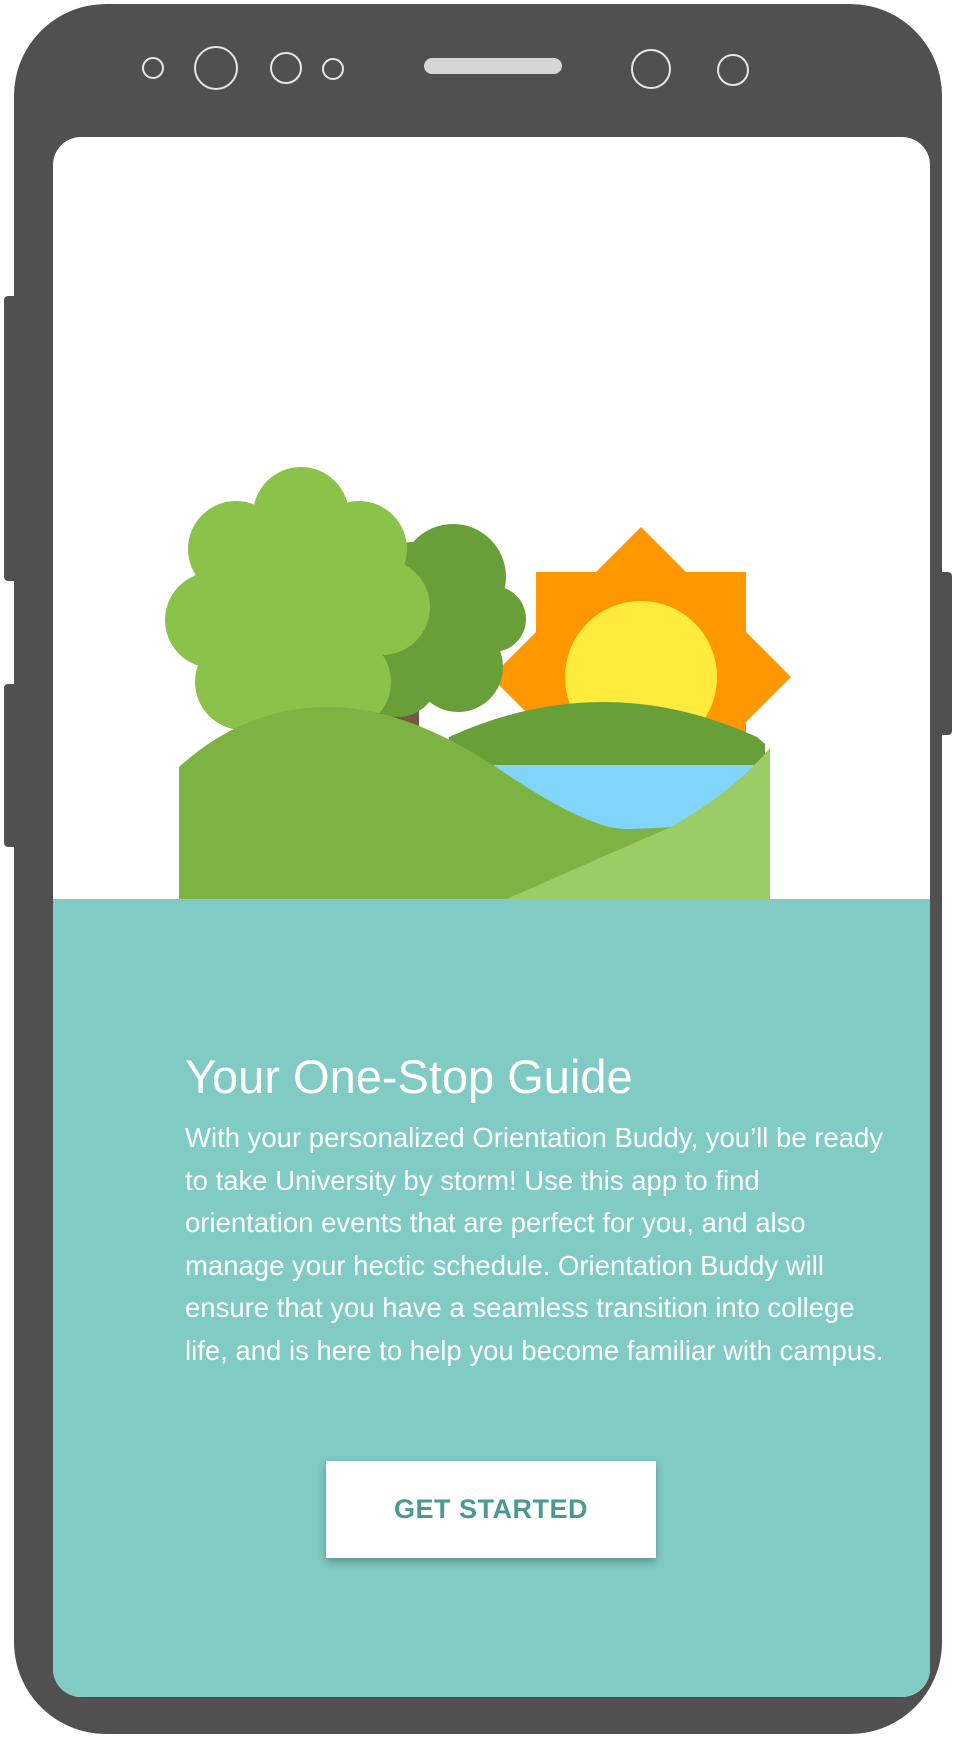  I want to click on secondary-camera-icon, so click(651, 69).